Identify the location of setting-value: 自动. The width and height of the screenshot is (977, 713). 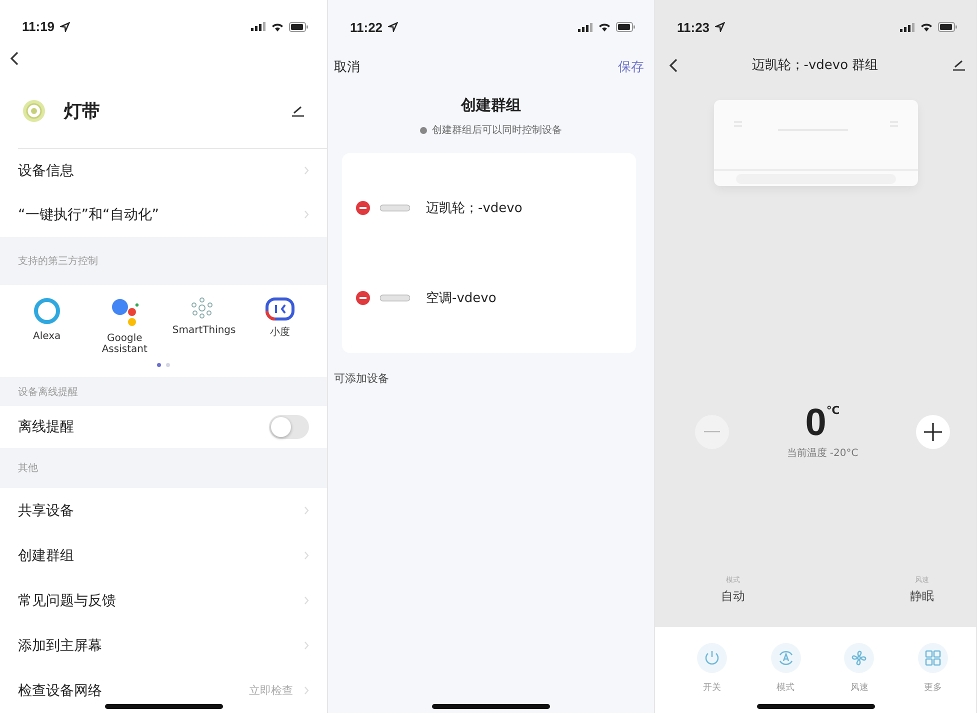
(733, 596).